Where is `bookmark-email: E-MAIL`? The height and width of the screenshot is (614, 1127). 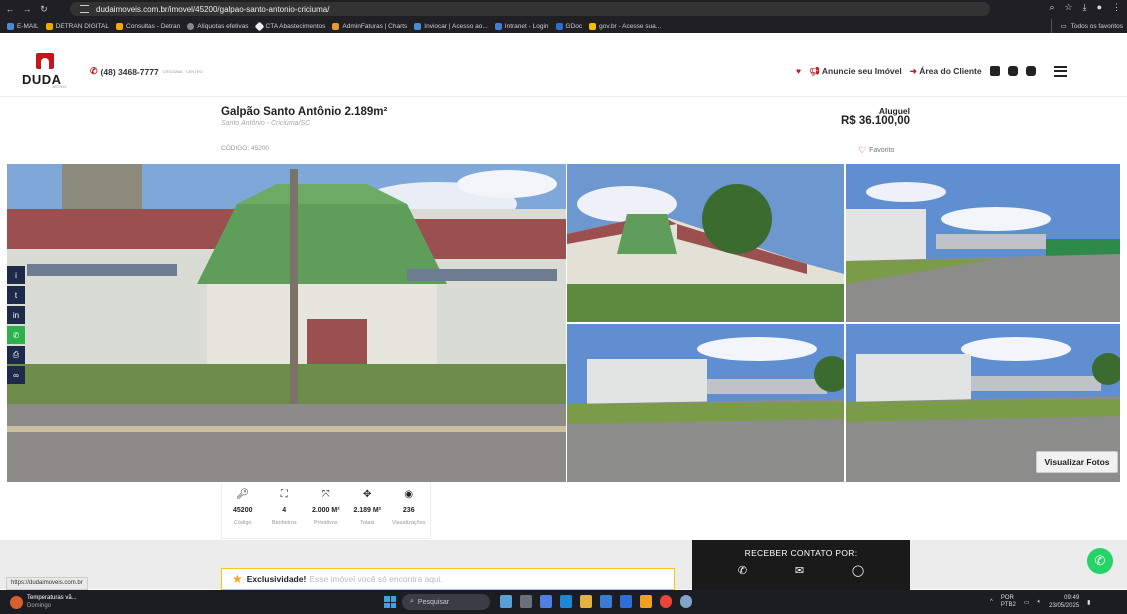 bookmark-email: E-MAIL is located at coordinates (23, 26).